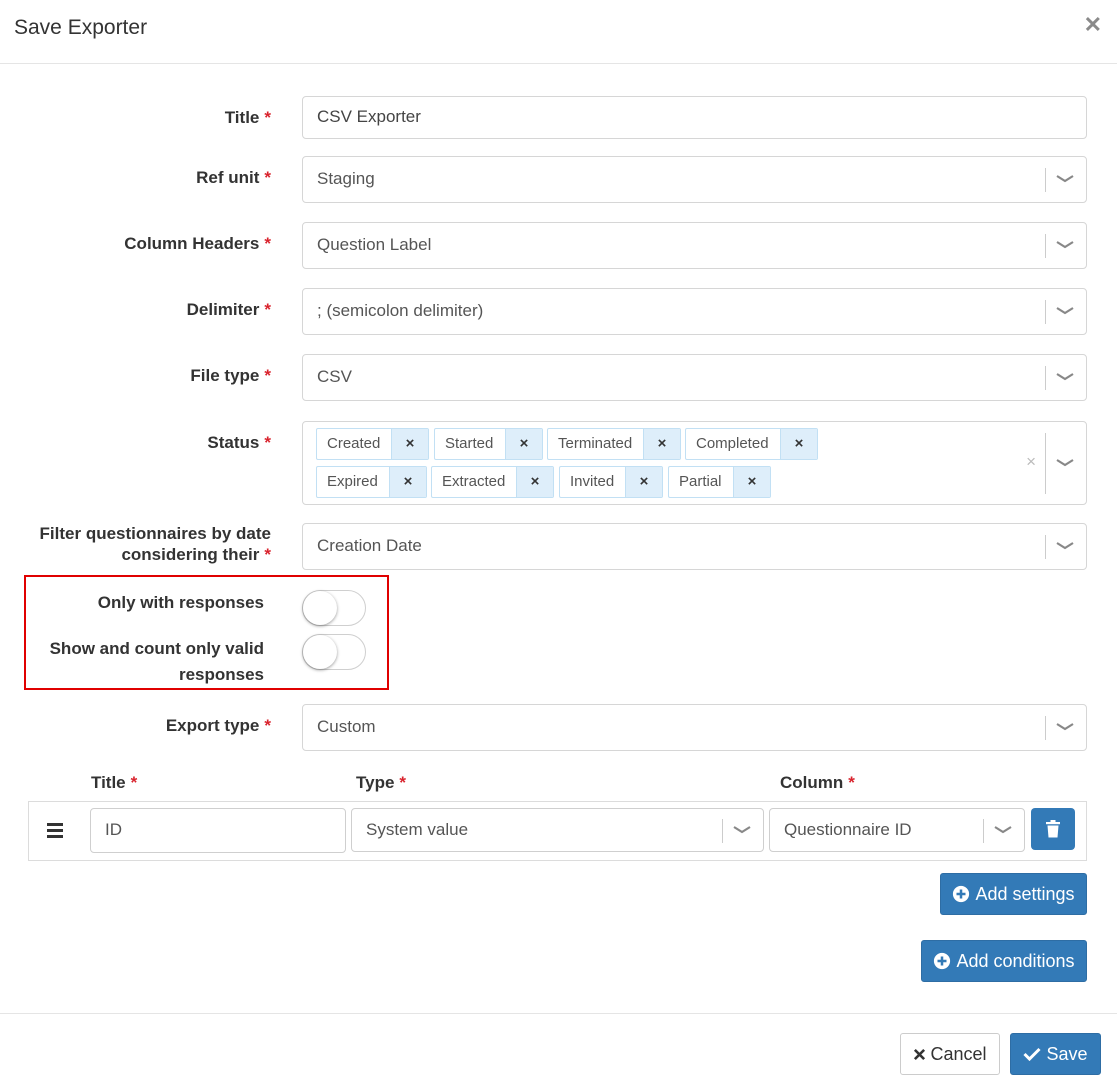 The image size is (1117, 1086). Describe the element at coordinates (218, 725) in the screenshot. I see `export-type-label: Export type *` at that location.